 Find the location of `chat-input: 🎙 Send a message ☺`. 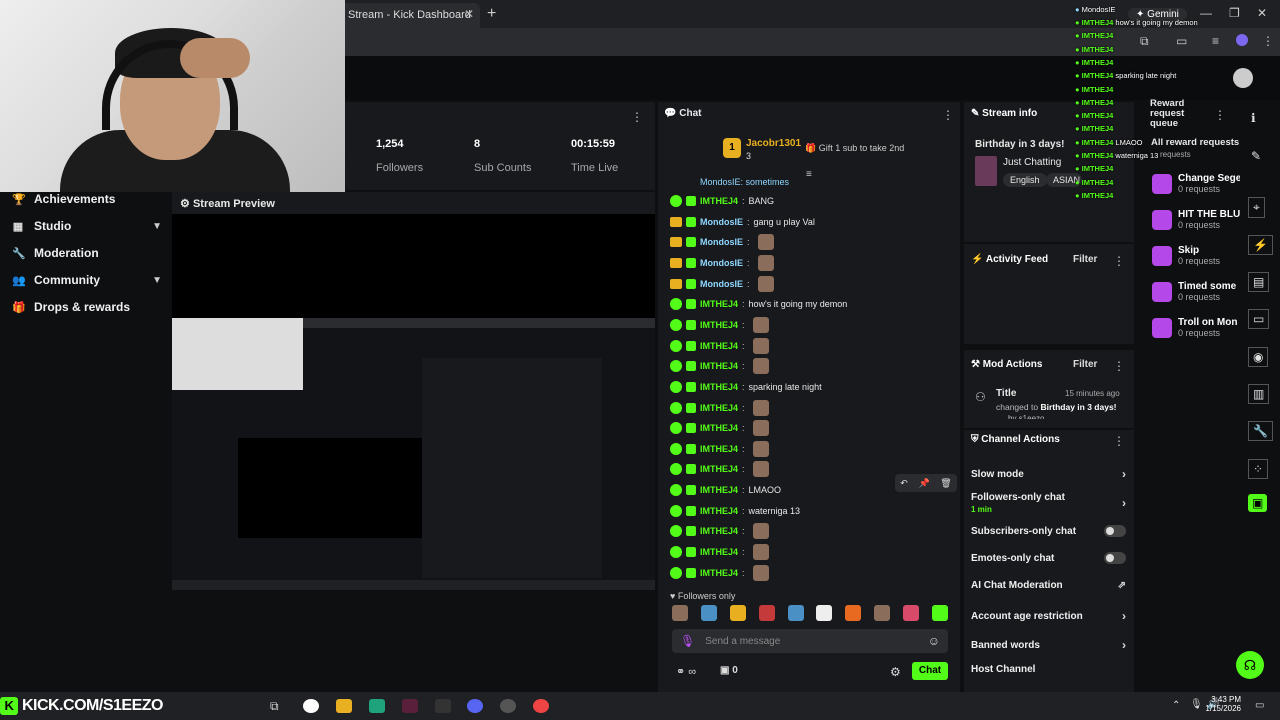

chat-input: 🎙 Send a message ☺ is located at coordinates (810, 641).